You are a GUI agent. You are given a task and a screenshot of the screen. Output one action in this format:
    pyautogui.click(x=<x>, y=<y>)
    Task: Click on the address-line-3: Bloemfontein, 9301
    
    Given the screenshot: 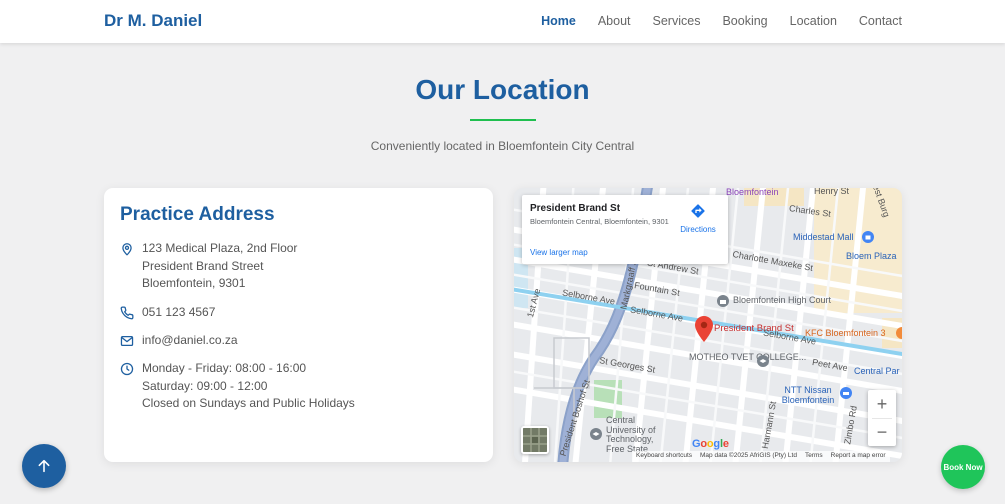 What is the action you would take?
    pyautogui.click(x=194, y=283)
    